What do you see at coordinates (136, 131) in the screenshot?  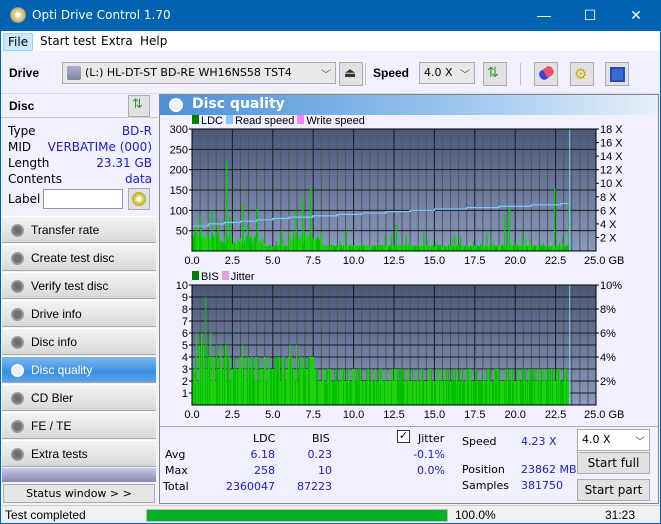 I see `disc-type-value: BD-R` at bounding box center [136, 131].